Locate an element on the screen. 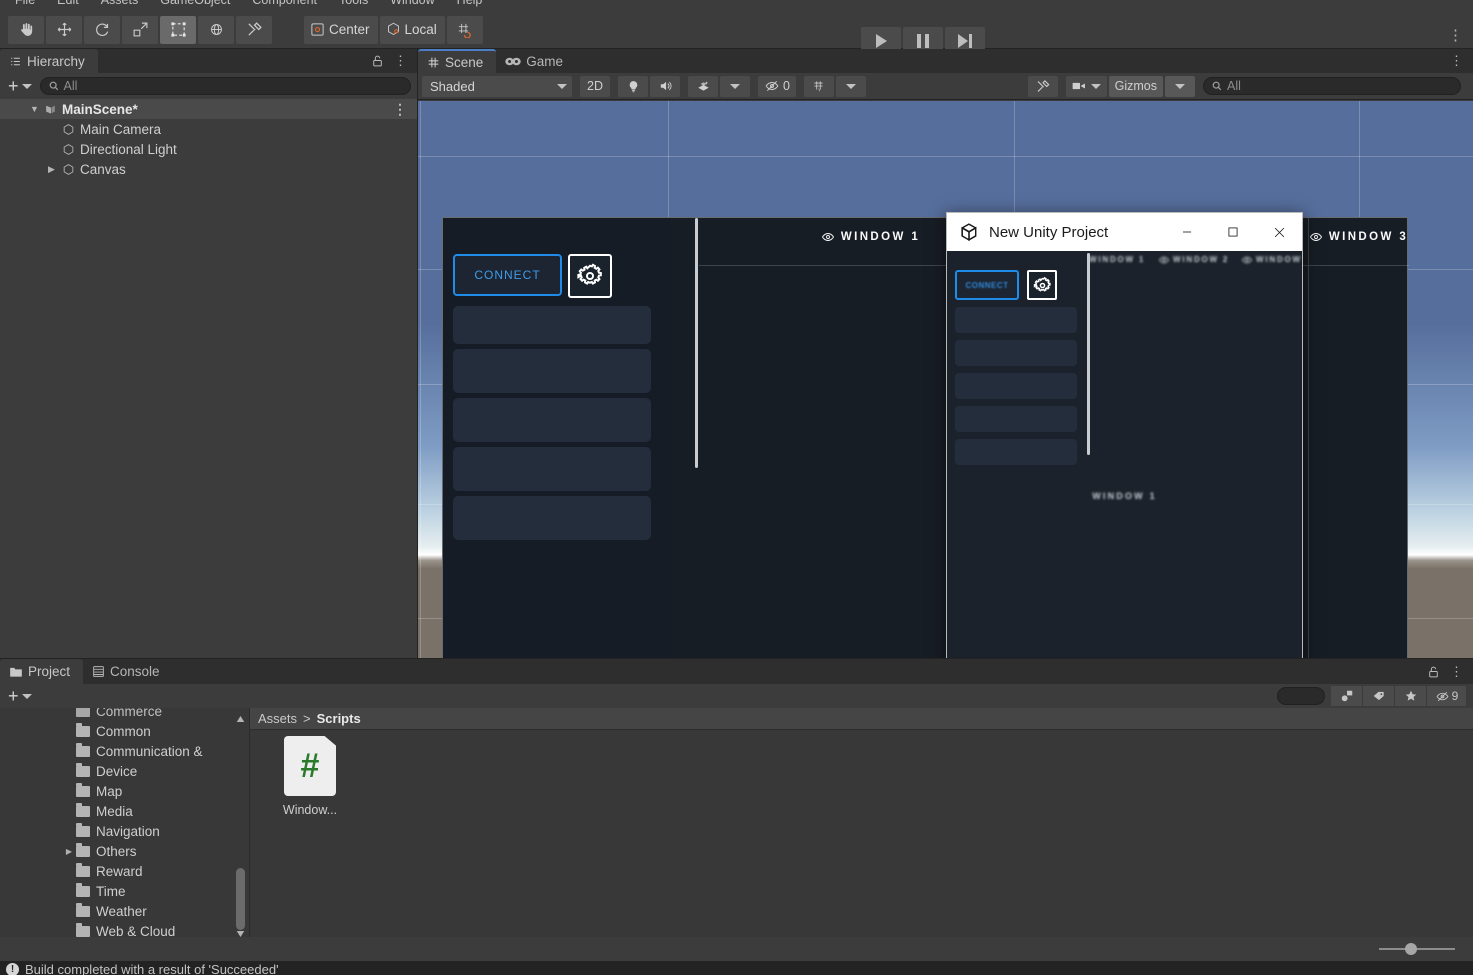 This screenshot has height=975, width=1473. window-connect-button: CONNECT is located at coordinates (987, 285).